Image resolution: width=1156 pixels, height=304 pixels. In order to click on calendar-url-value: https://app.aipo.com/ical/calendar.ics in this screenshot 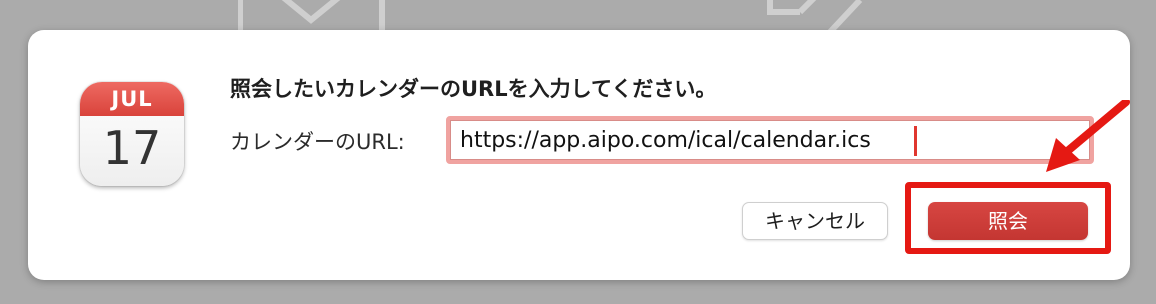, I will do `click(665, 140)`.